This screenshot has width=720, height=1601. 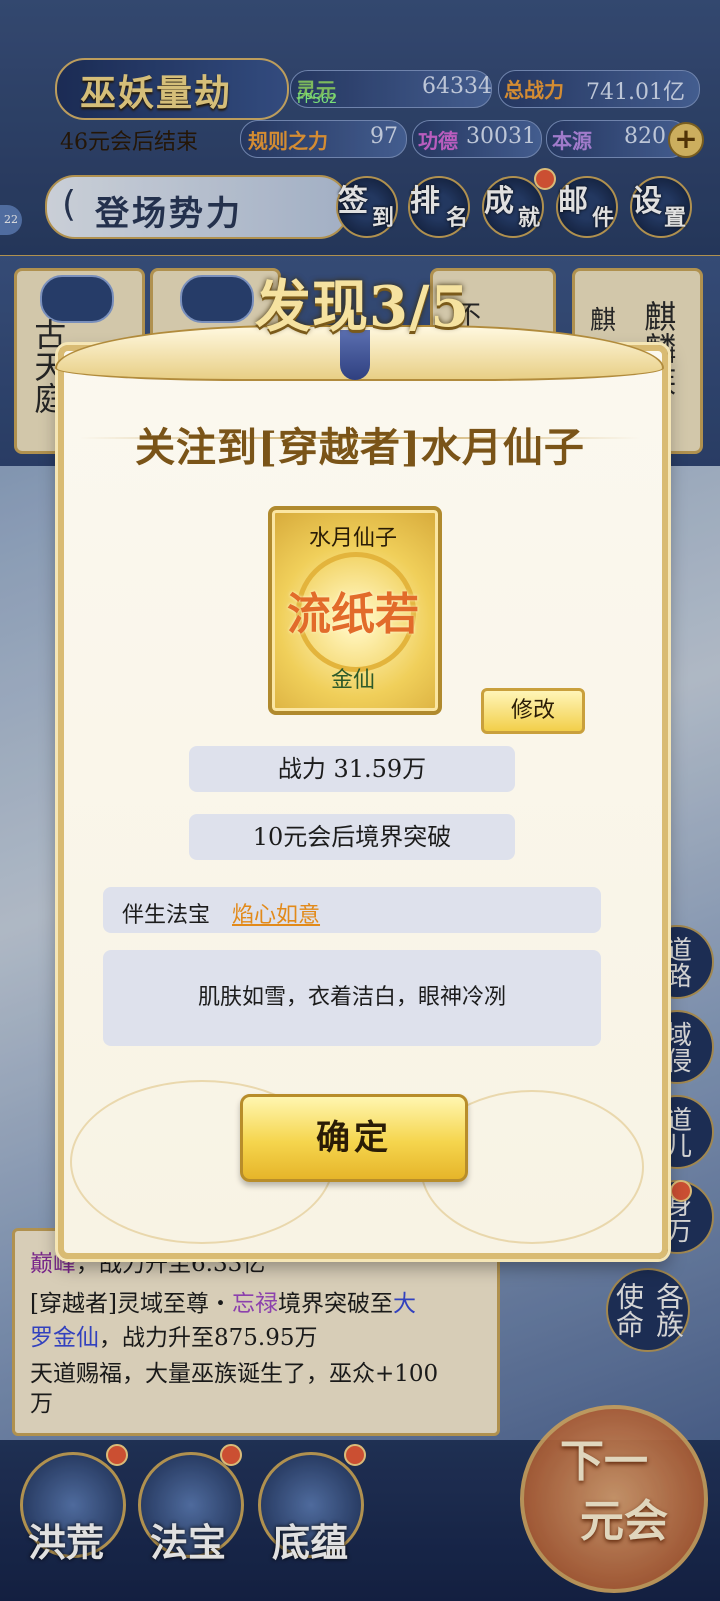 What do you see at coordinates (352, 998) in the screenshot?
I see `character-description: 肌肤如雪，衣着洁白，眼神冷冽` at bounding box center [352, 998].